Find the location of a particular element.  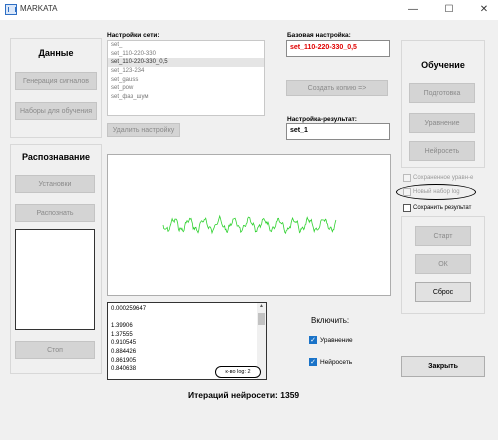

iterations-counter: Итераций нейросети: 1359 is located at coordinates (244, 395).